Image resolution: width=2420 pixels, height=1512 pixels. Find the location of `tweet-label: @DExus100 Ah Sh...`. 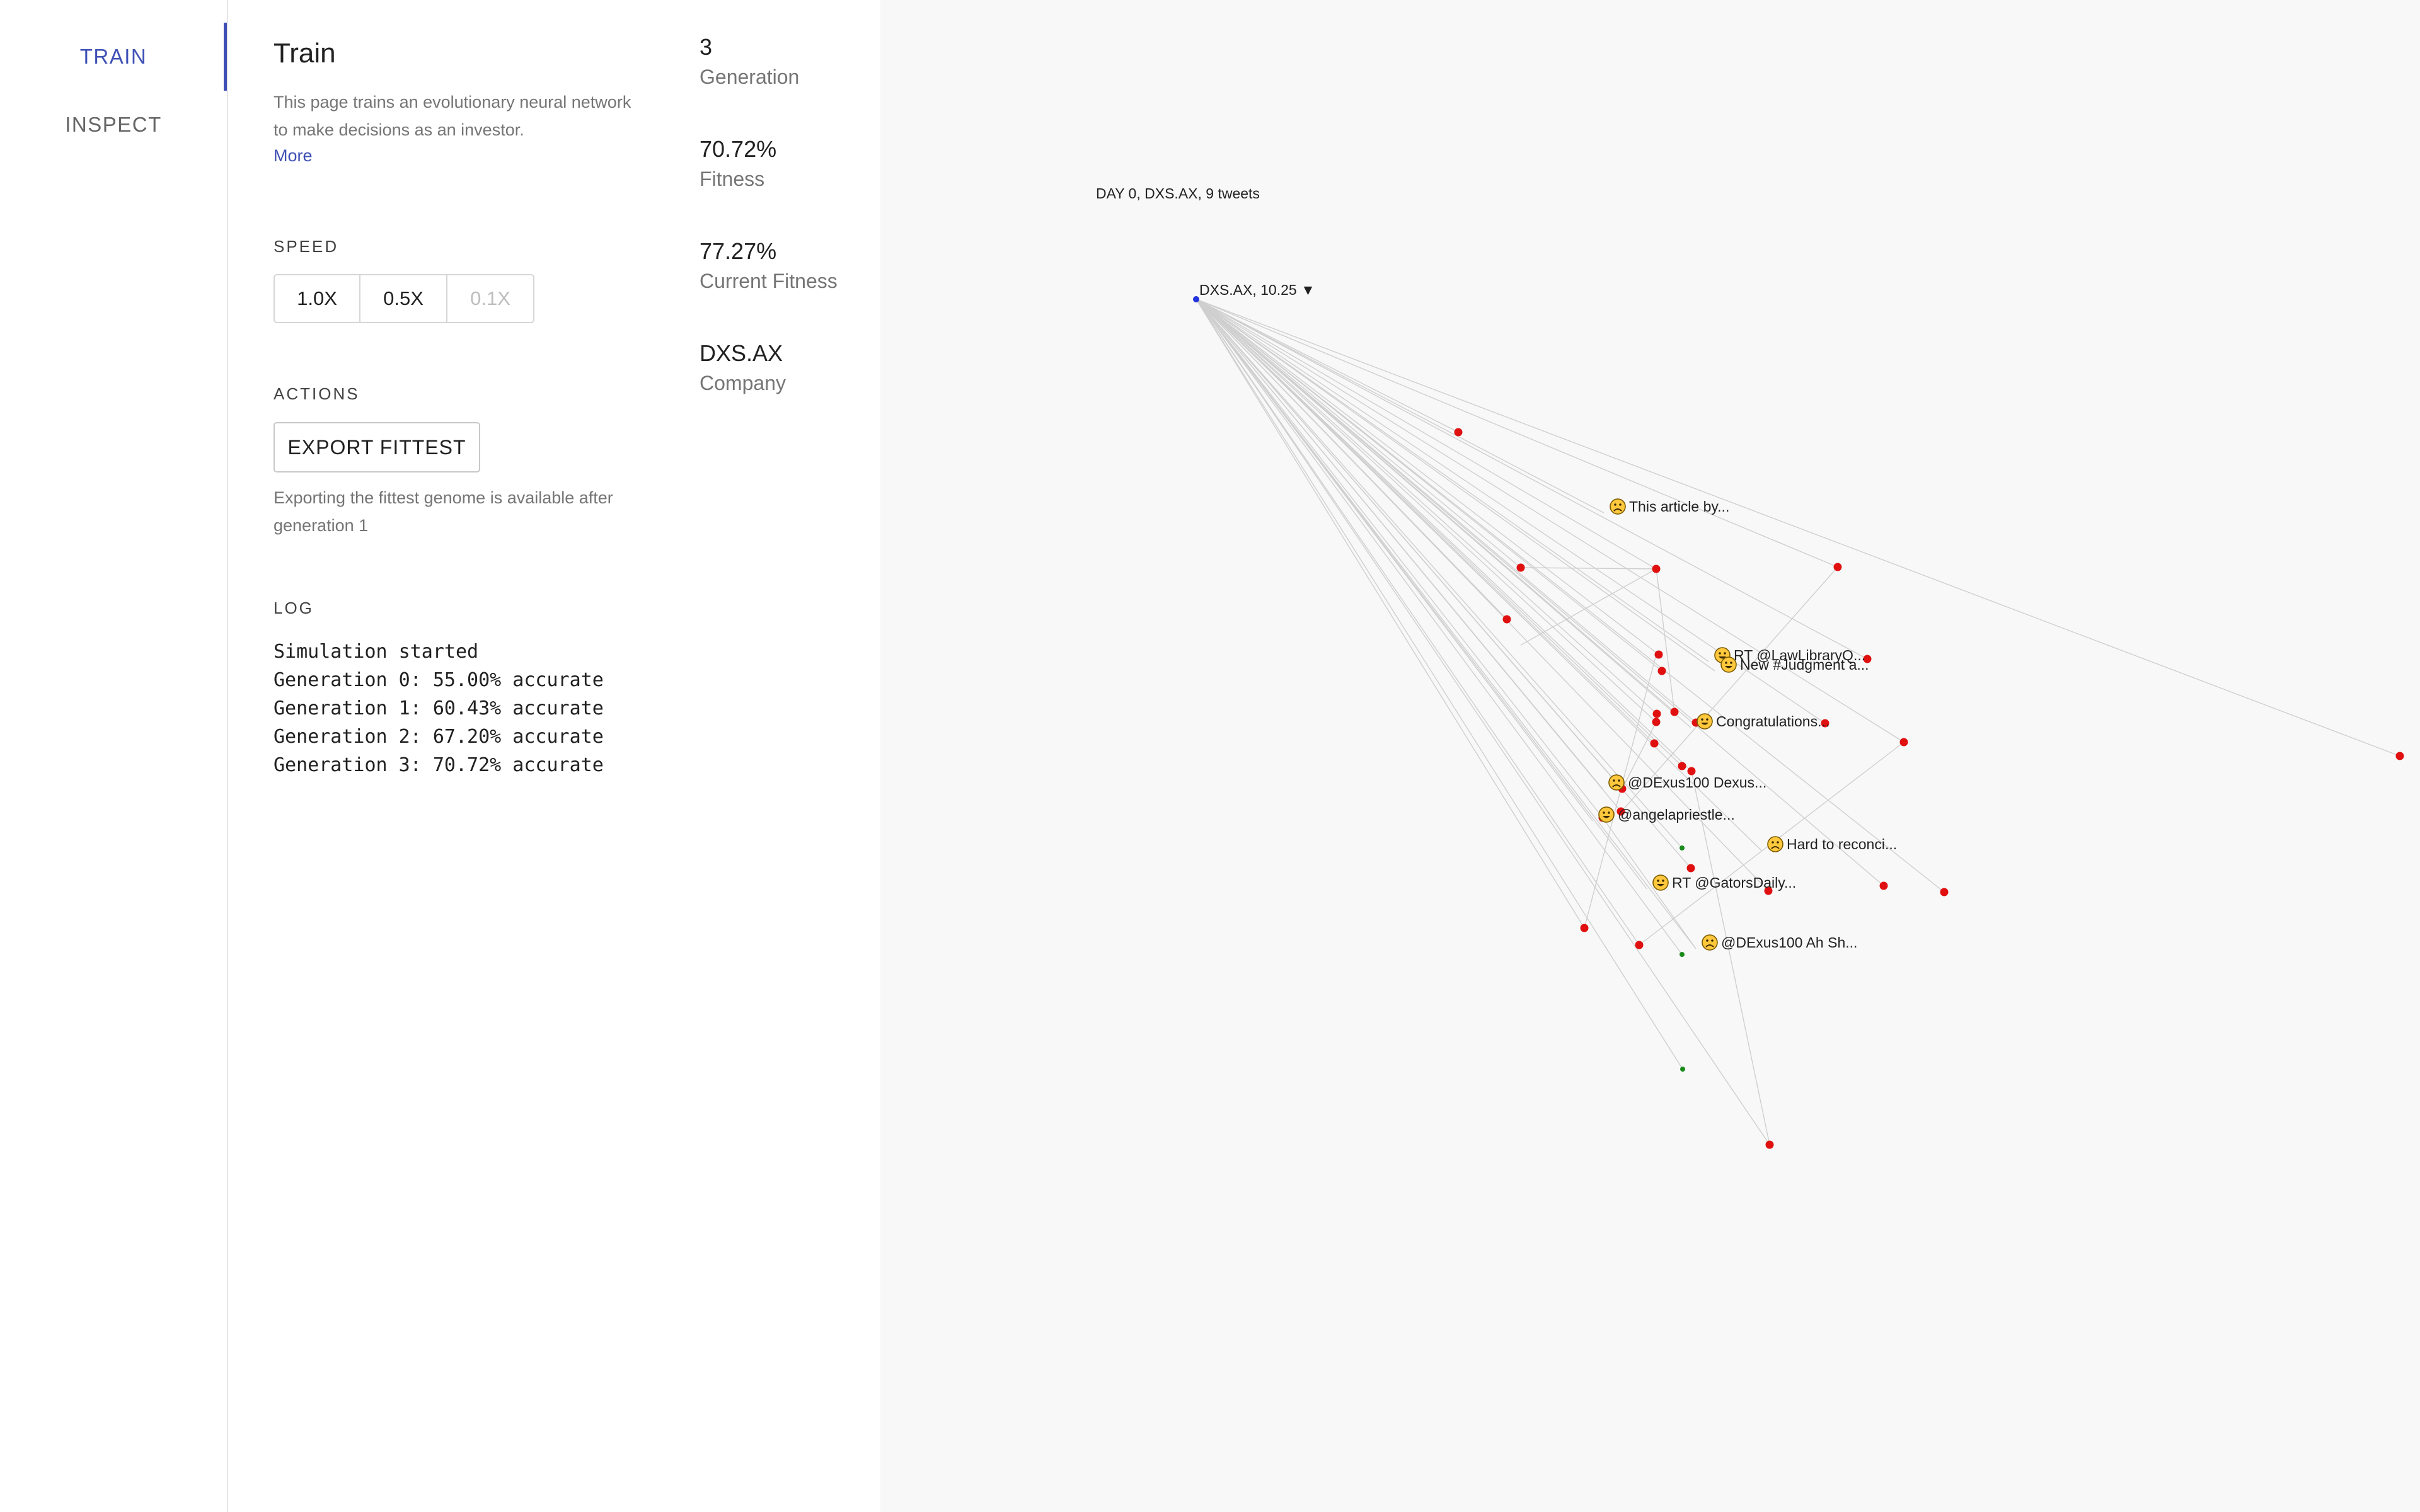

tweet-label: @DExus100 Ah Sh... is located at coordinates (1789, 942).